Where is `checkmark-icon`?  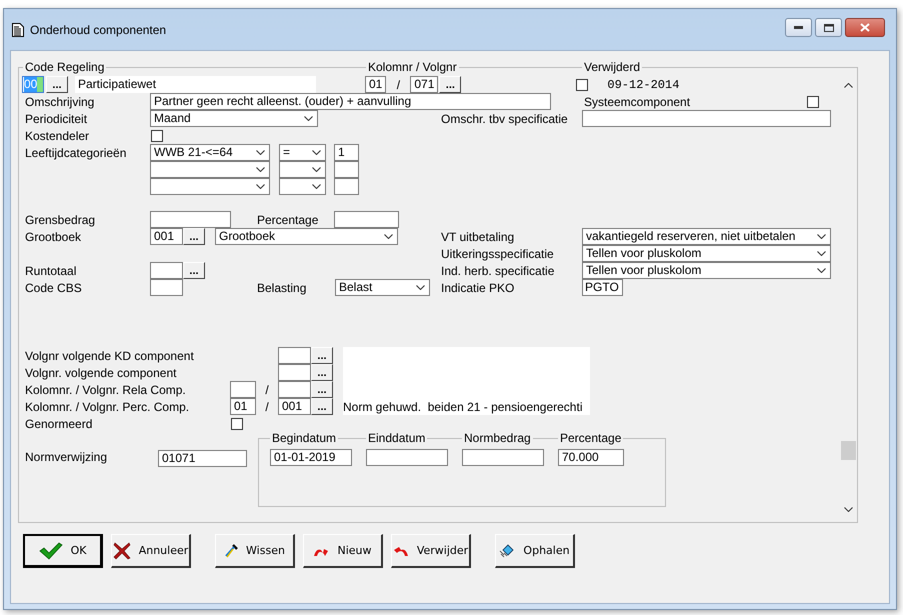
checkmark-icon is located at coordinates (50, 551).